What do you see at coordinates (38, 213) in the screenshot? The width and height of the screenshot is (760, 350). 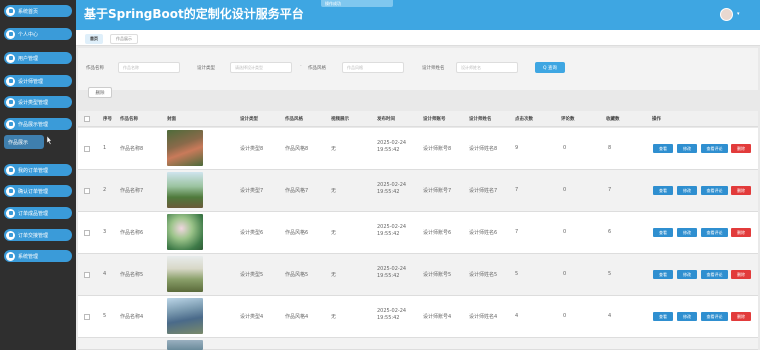 I see `sidebar-item-finished-orders: 订单成品管理` at bounding box center [38, 213].